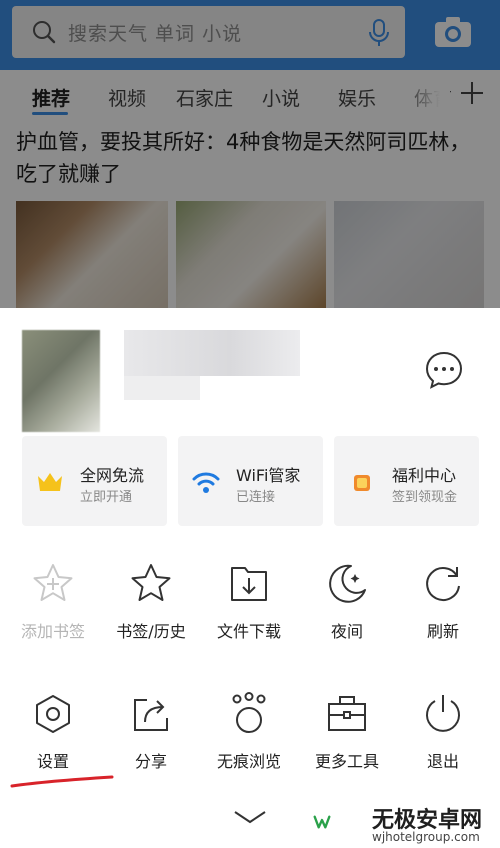 This screenshot has width=500, height=848. What do you see at coordinates (52, 761) in the screenshot?
I see `settings-label: 设置` at bounding box center [52, 761].